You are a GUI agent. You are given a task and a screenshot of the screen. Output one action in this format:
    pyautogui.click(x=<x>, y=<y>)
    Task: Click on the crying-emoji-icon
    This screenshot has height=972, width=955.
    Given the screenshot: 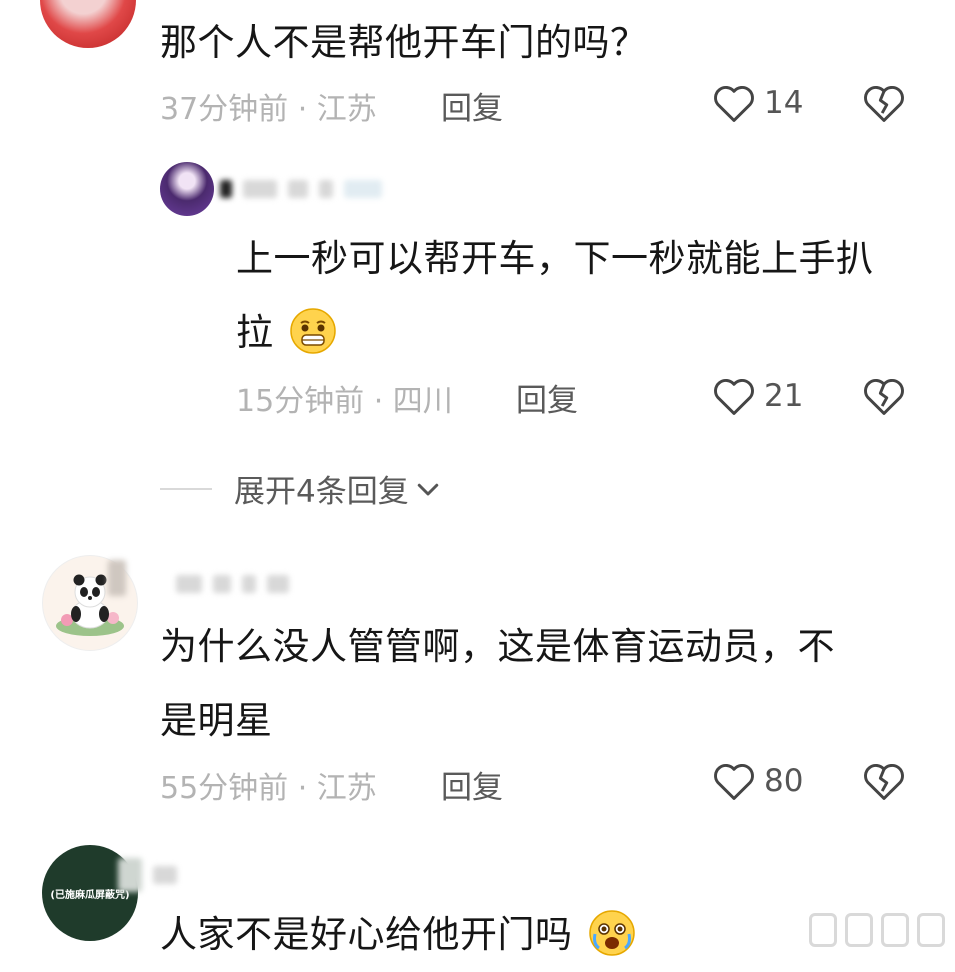 What is the action you would take?
    pyautogui.click(x=612, y=932)
    